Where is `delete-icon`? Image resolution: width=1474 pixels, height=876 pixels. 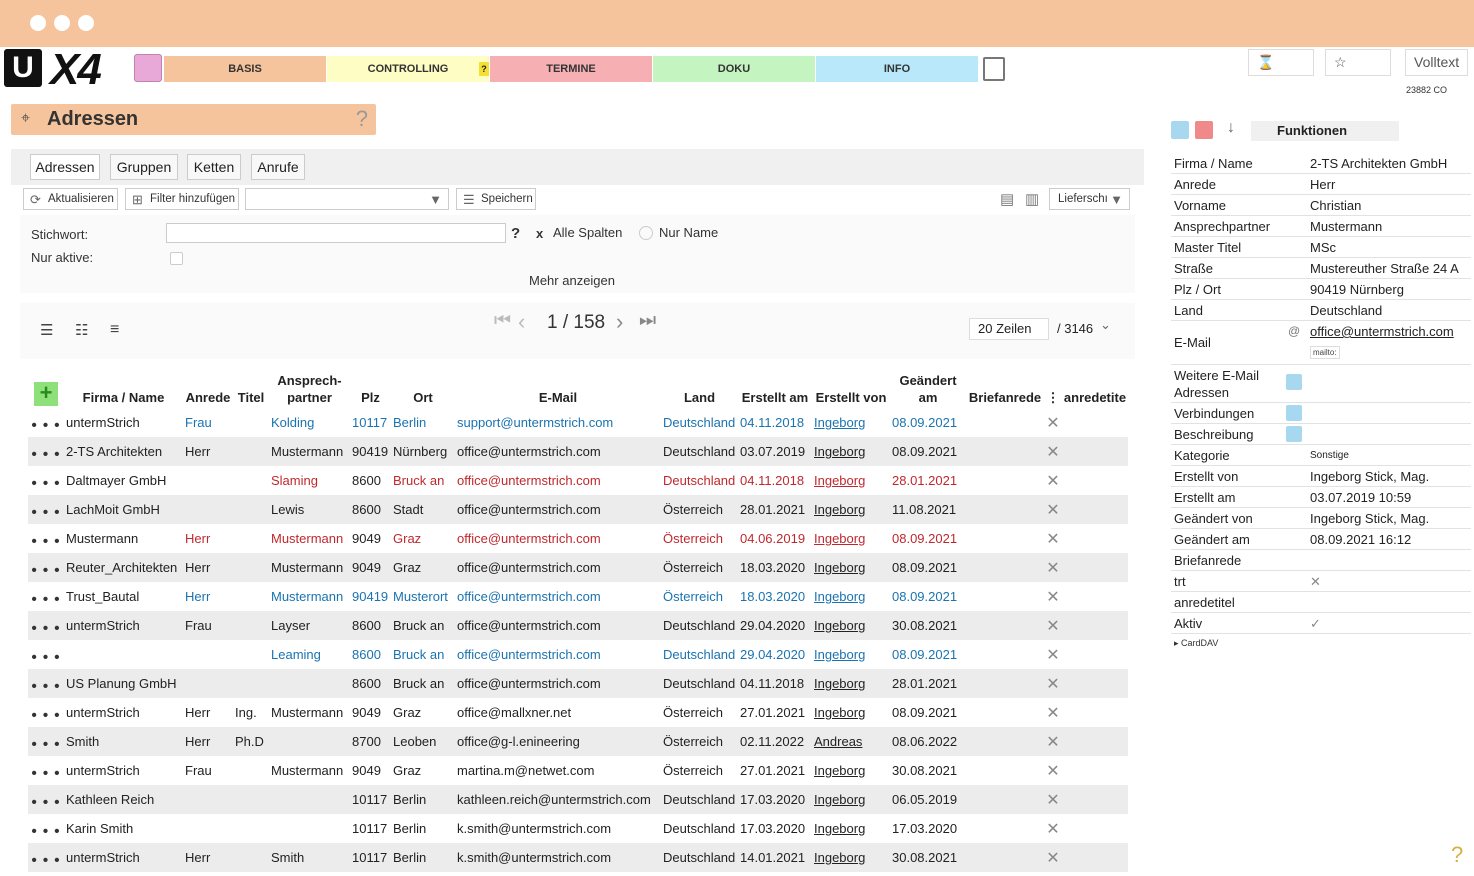
delete-icon is located at coordinates (1204, 130).